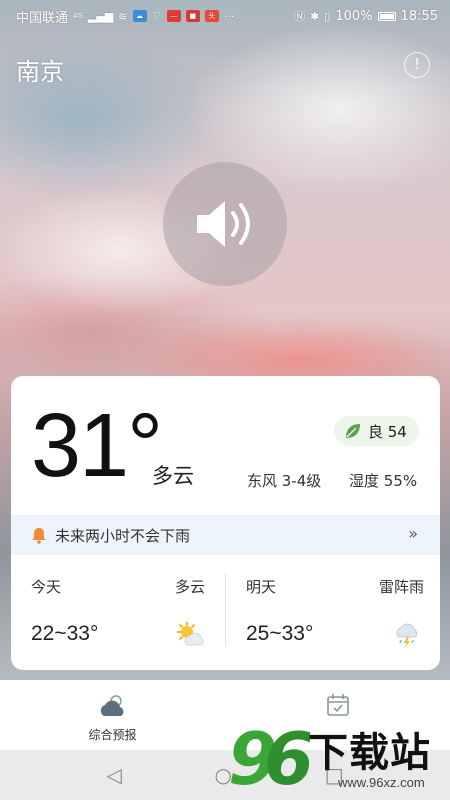  I want to click on vibrate-icon: ▯, so click(327, 16).